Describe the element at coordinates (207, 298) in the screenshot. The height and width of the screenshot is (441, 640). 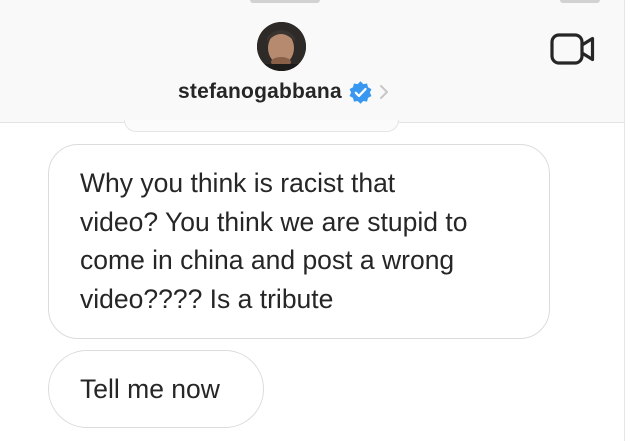
I see `message-text-line: video???? Is a tribute` at that location.